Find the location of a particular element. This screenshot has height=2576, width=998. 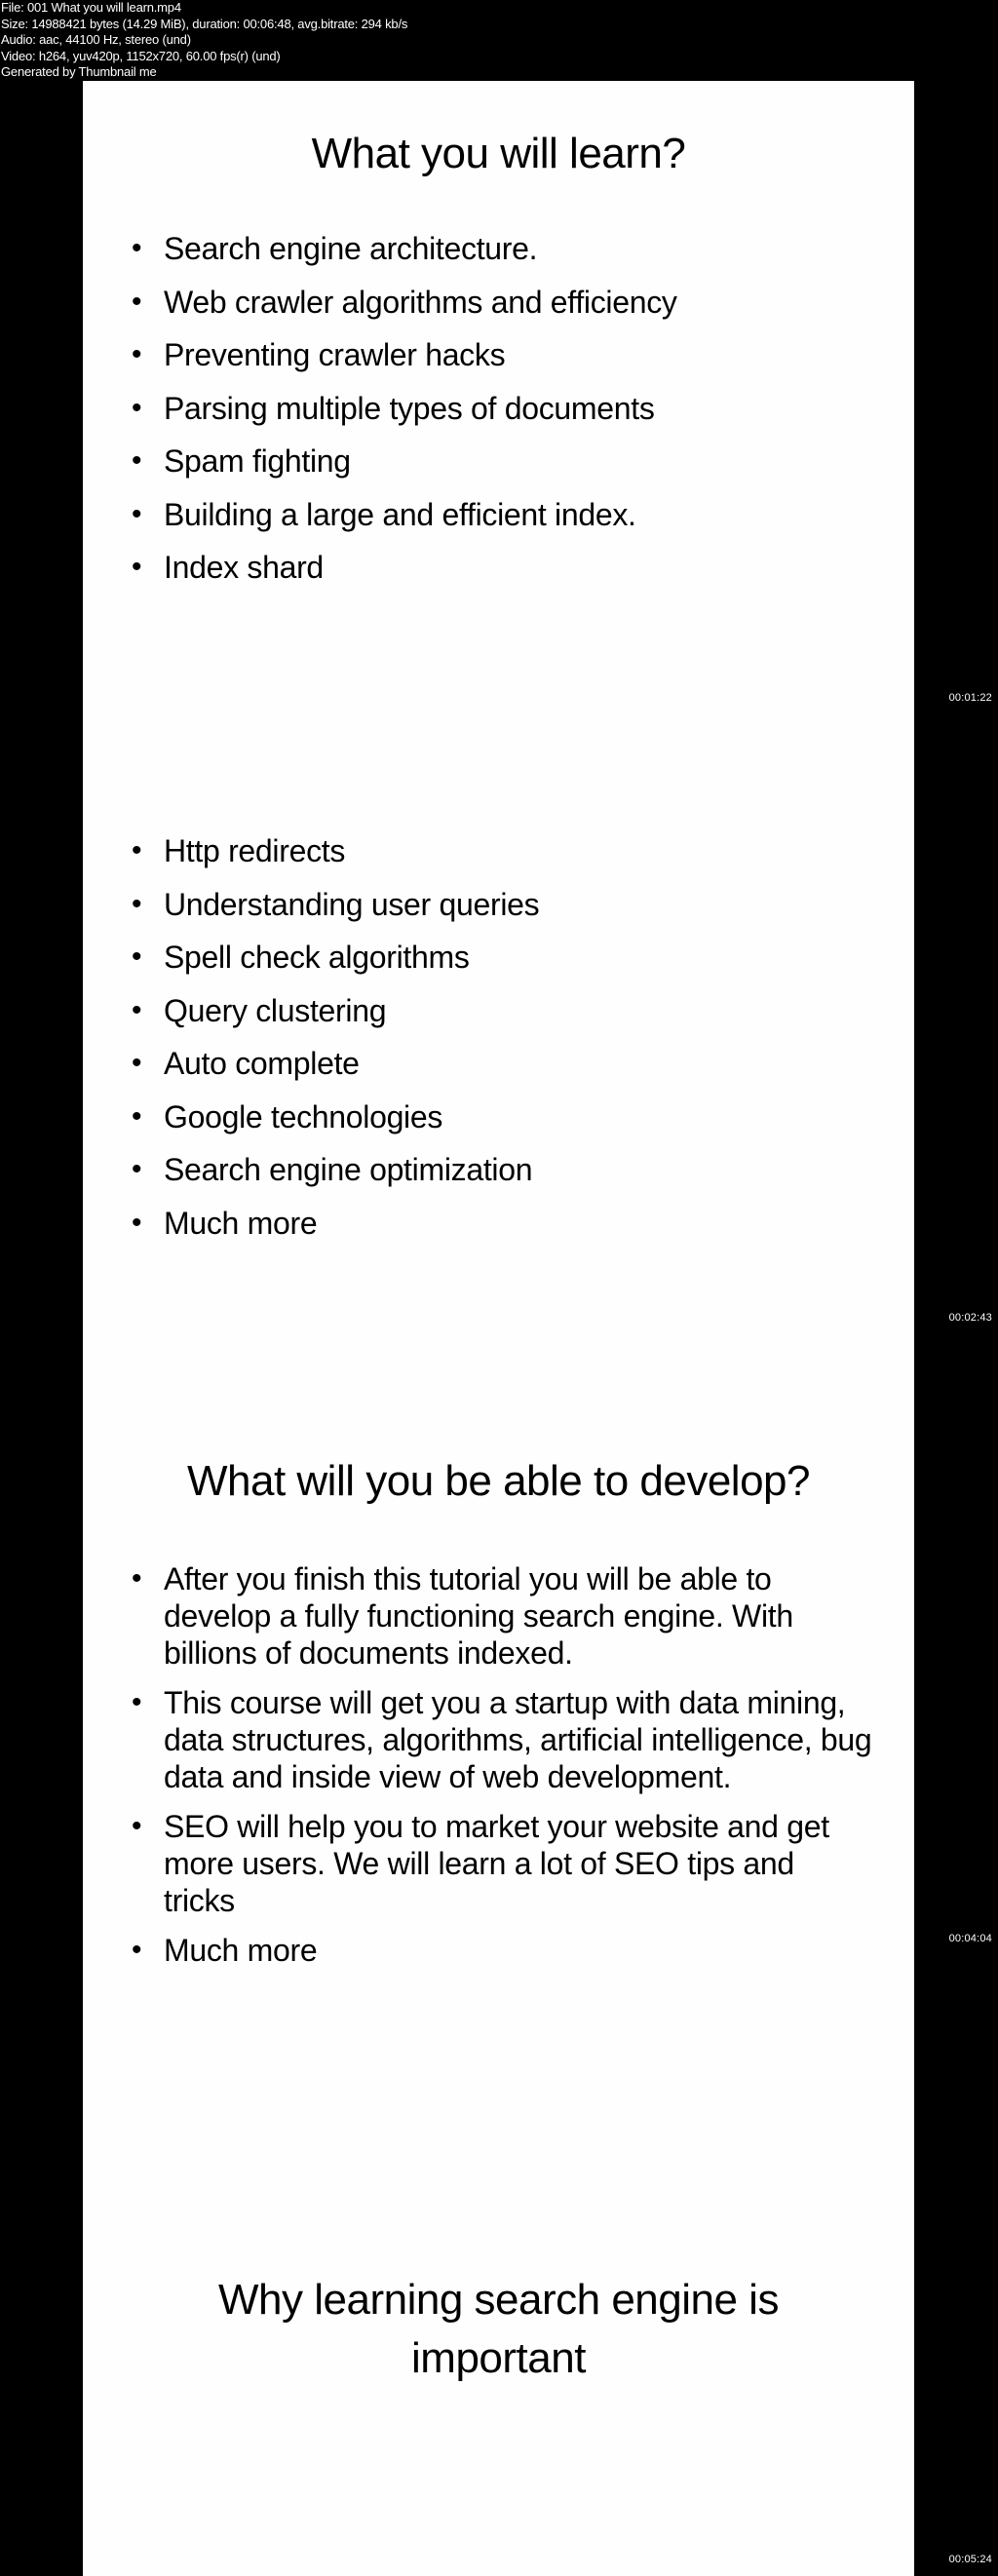

list-item: • Much more is located at coordinates (225, 1223).